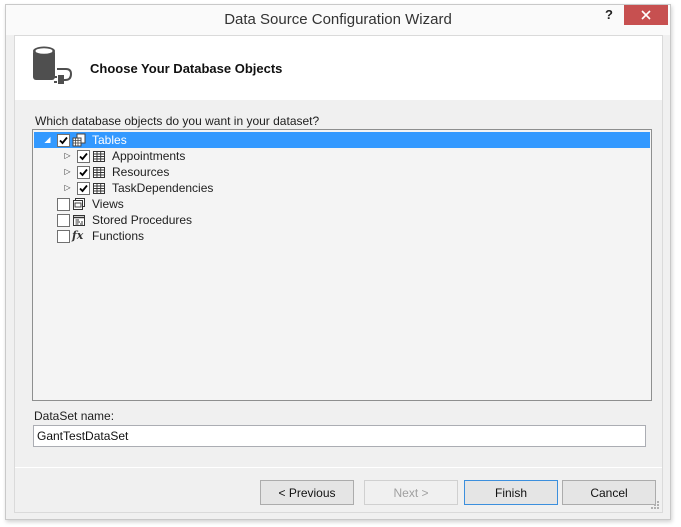 Image resolution: width=681 pixels, height=527 pixels. What do you see at coordinates (109, 140) in the screenshot?
I see `tree-item-label: Tables` at bounding box center [109, 140].